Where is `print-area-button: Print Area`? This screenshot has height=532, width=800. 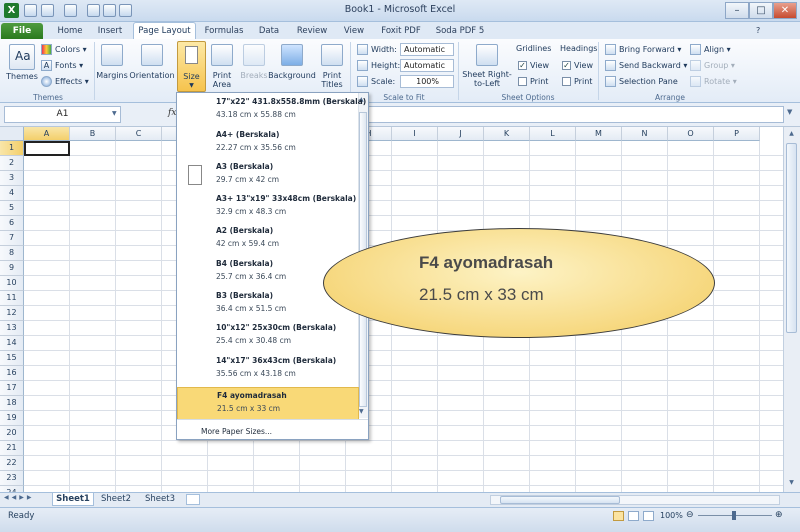 print-area-button: Print Area is located at coordinates (222, 80).